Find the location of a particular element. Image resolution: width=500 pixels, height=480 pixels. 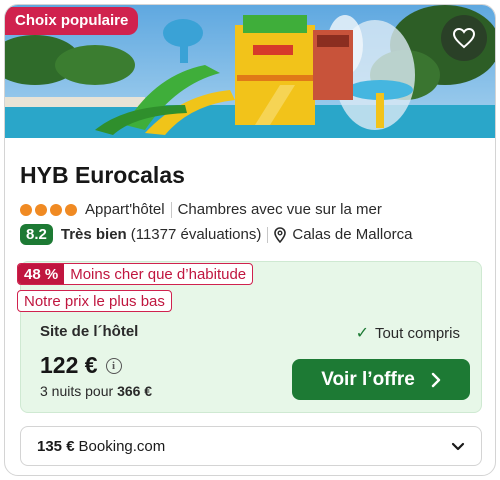

lowest-price-text: Notre prix le plus bas is located at coordinates (94, 301).